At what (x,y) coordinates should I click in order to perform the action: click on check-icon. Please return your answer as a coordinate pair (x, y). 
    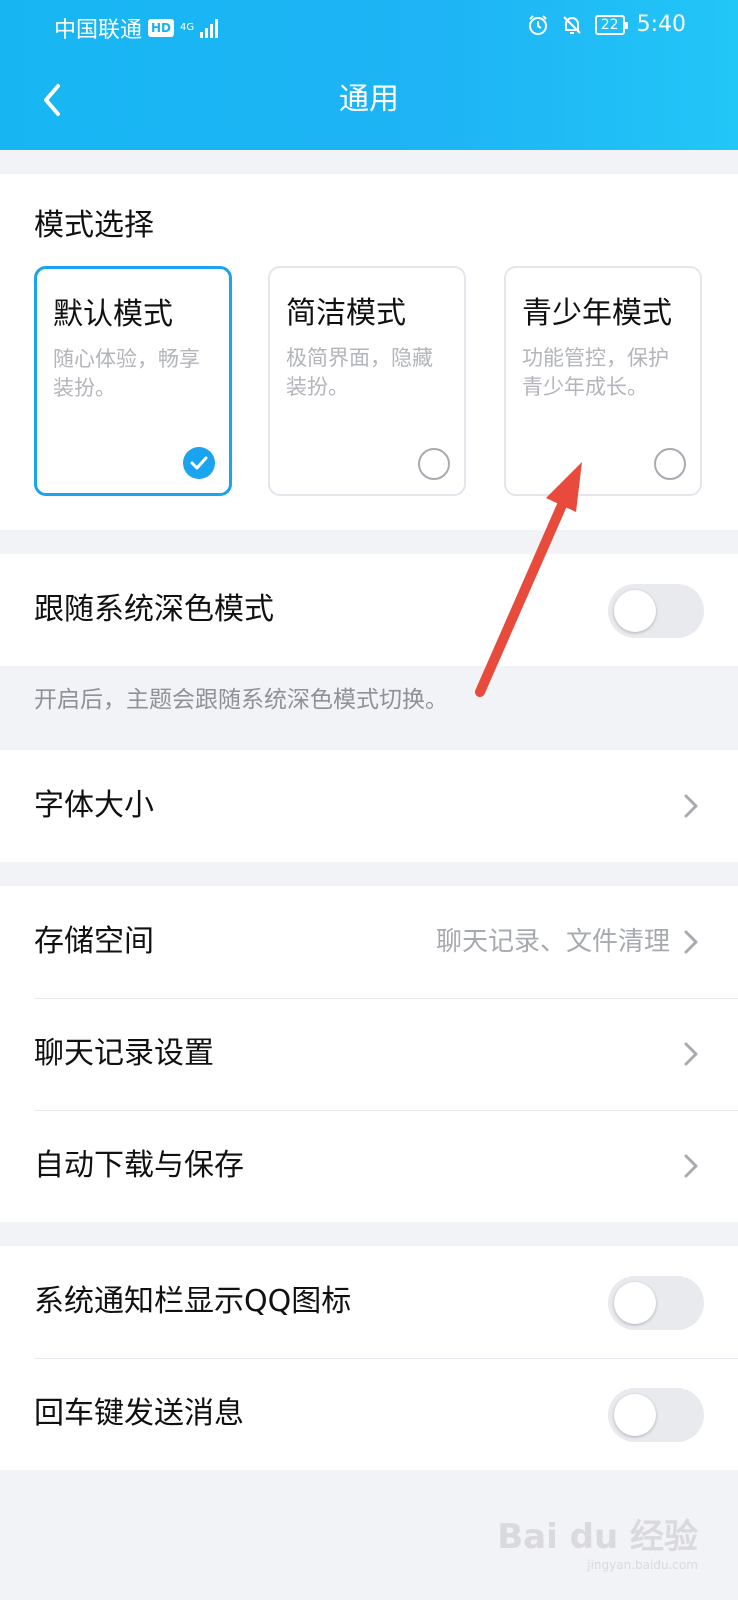
    Looking at the image, I should click on (199, 463).